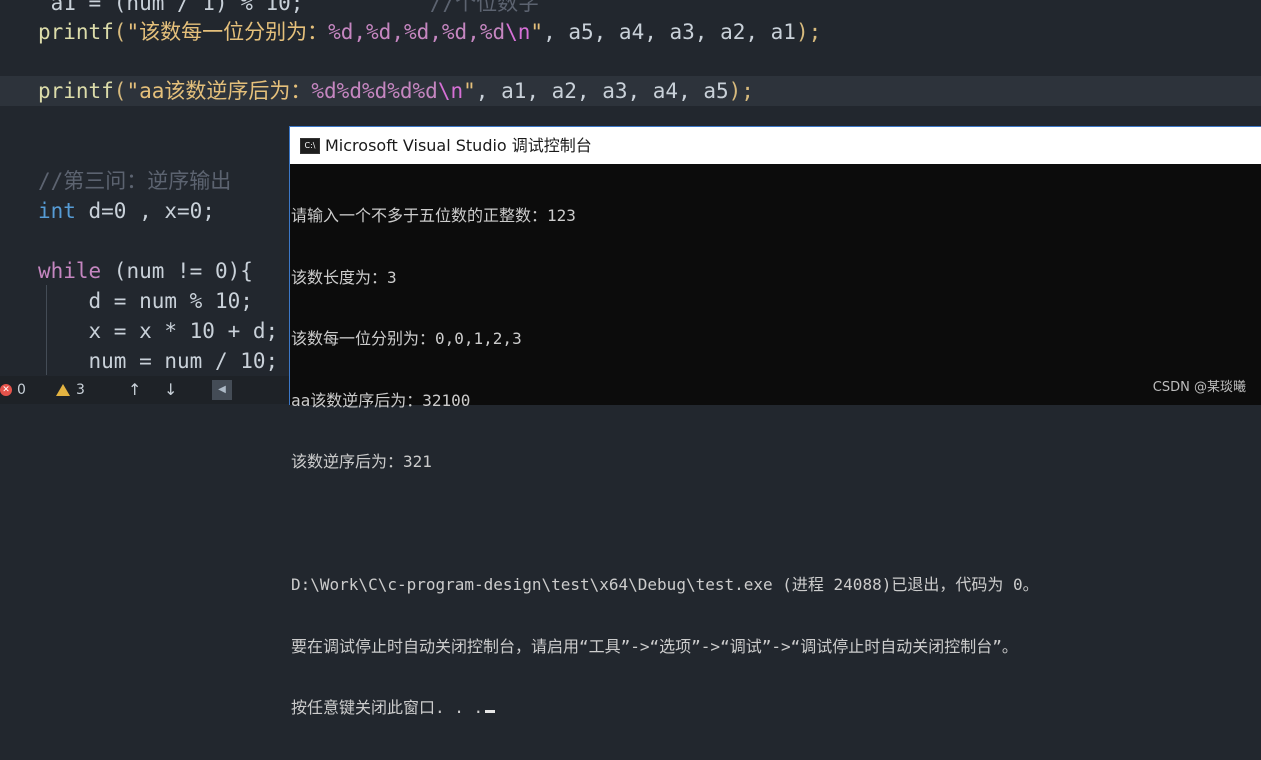  Describe the element at coordinates (21, 390) in the screenshot. I see `error-count-value: 0` at that location.